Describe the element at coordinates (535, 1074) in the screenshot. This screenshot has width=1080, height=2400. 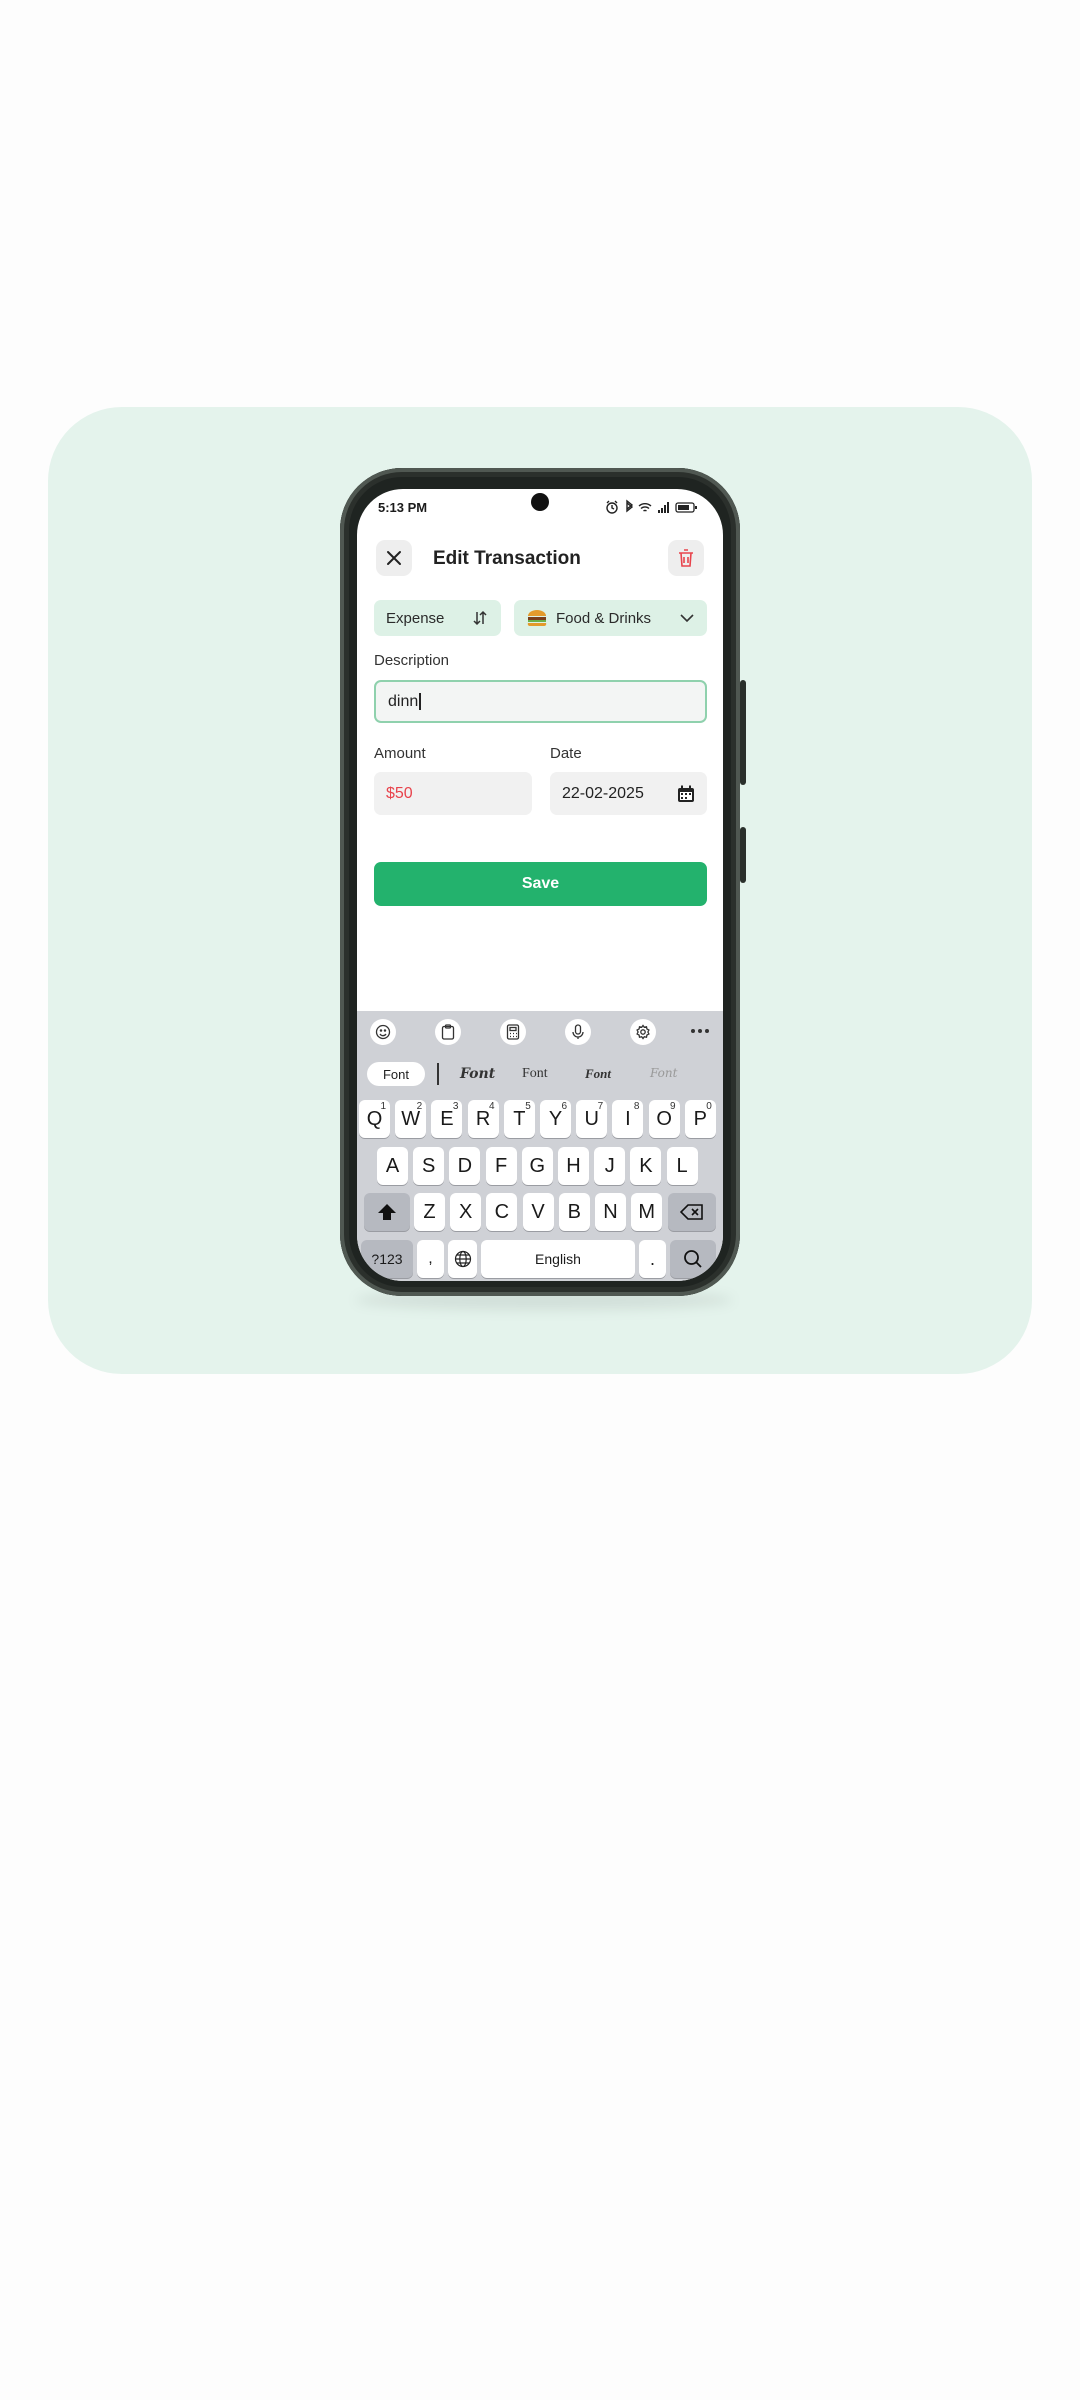
I see `font-option-serif: Font` at that location.